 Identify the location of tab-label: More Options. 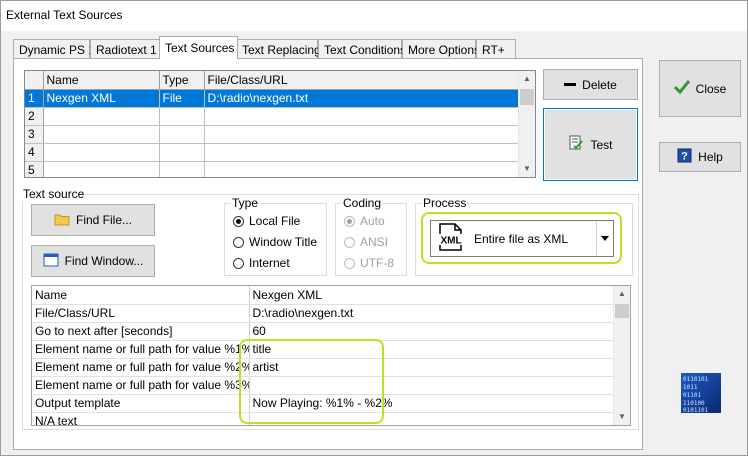
(444, 50).